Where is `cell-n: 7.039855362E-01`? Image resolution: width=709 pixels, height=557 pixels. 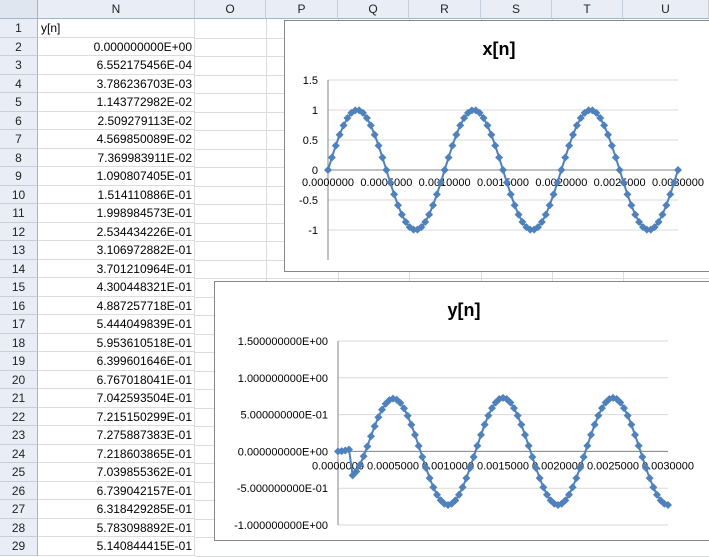
cell-n: 7.039855362E-01 is located at coordinates (116, 472).